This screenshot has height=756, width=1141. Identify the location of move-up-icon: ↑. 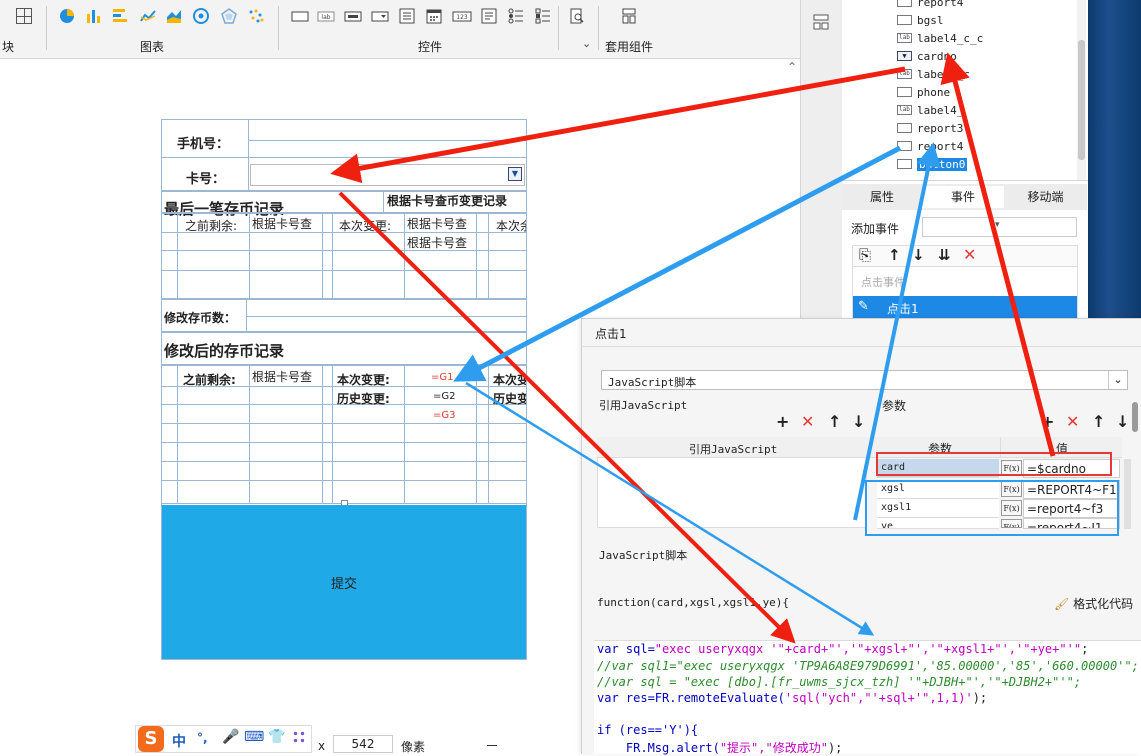
(894, 255).